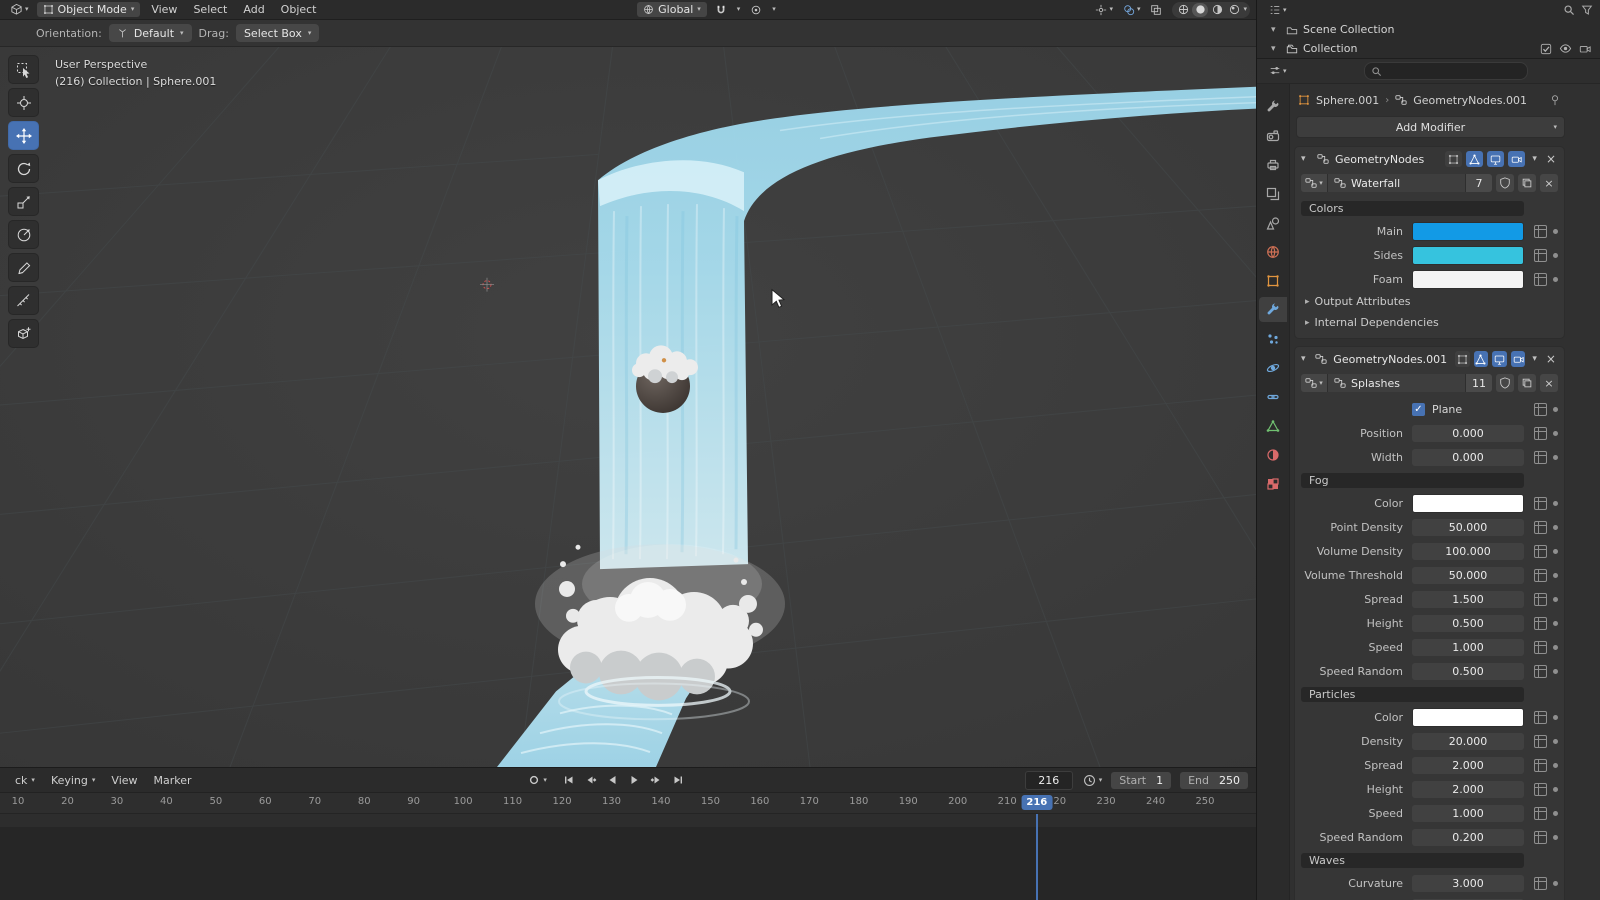 This screenshot has width=1600, height=900. What do you see at coordinates (1478, 383) in the screenshot?
I see `node-group-users-count: 11` at bounding box center [1478, 383].